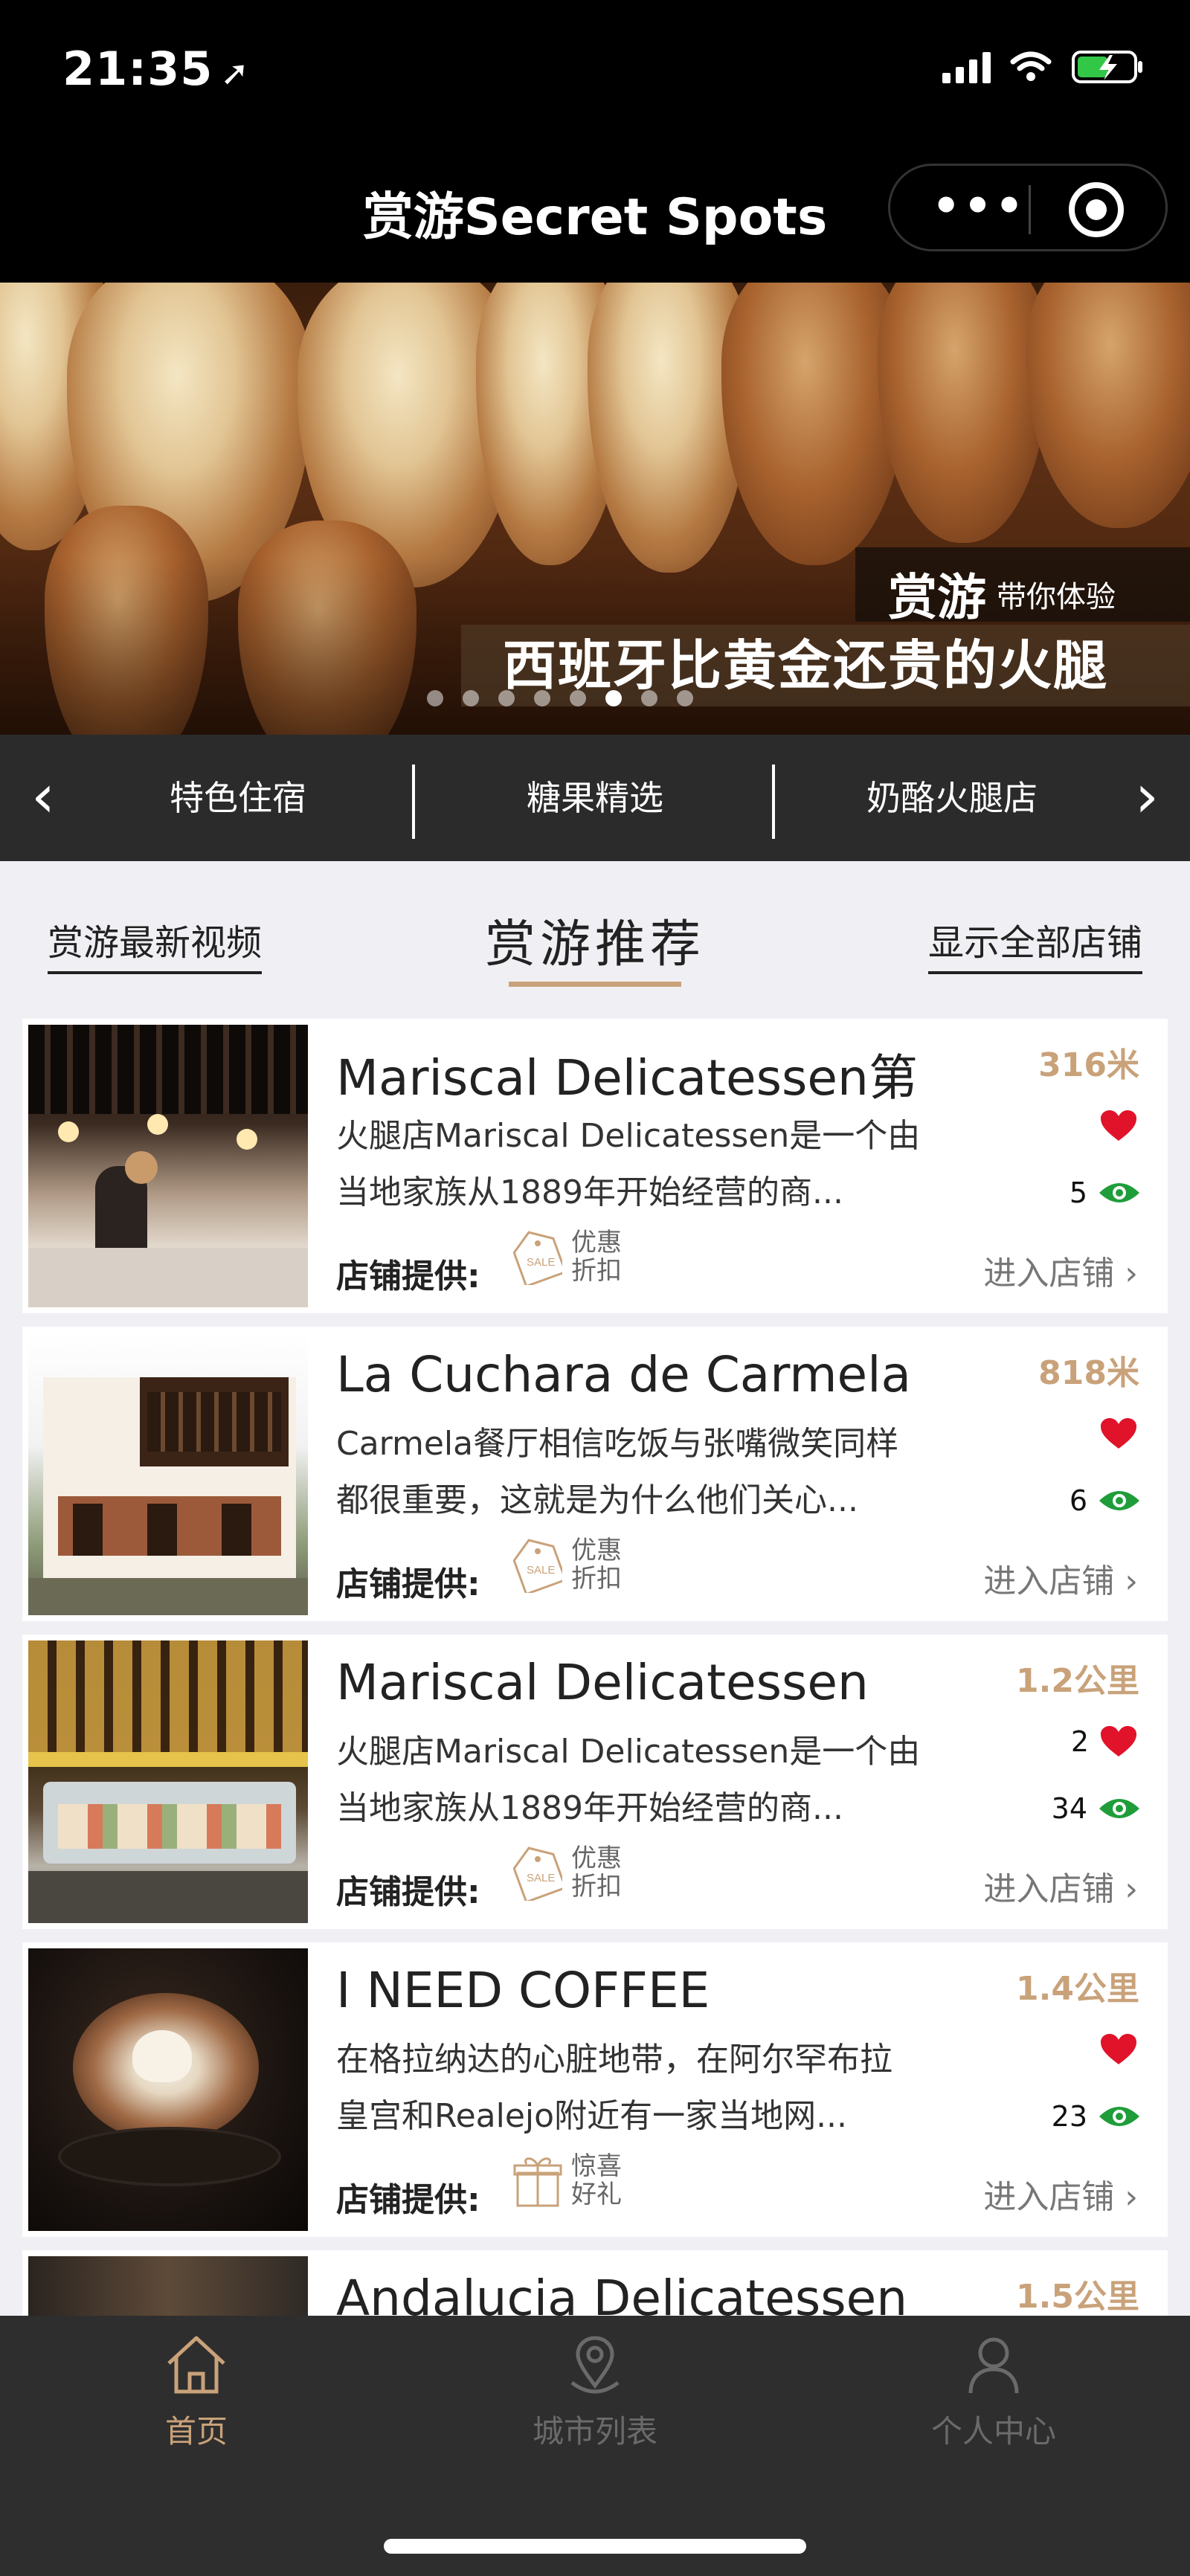 The height and width of the screenshot is (2576, 1190). I want to click on banner-caption-small: 带你体验, so click(1057, 597).